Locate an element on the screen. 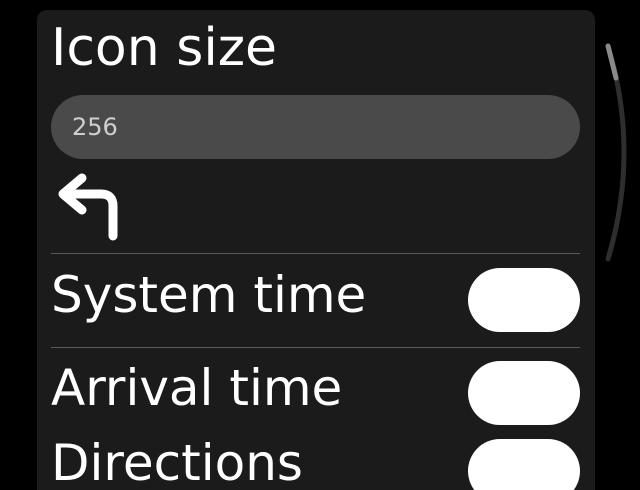 The image size is (640, 490). arrival-time-toggle is located at coordinates (524, 393).